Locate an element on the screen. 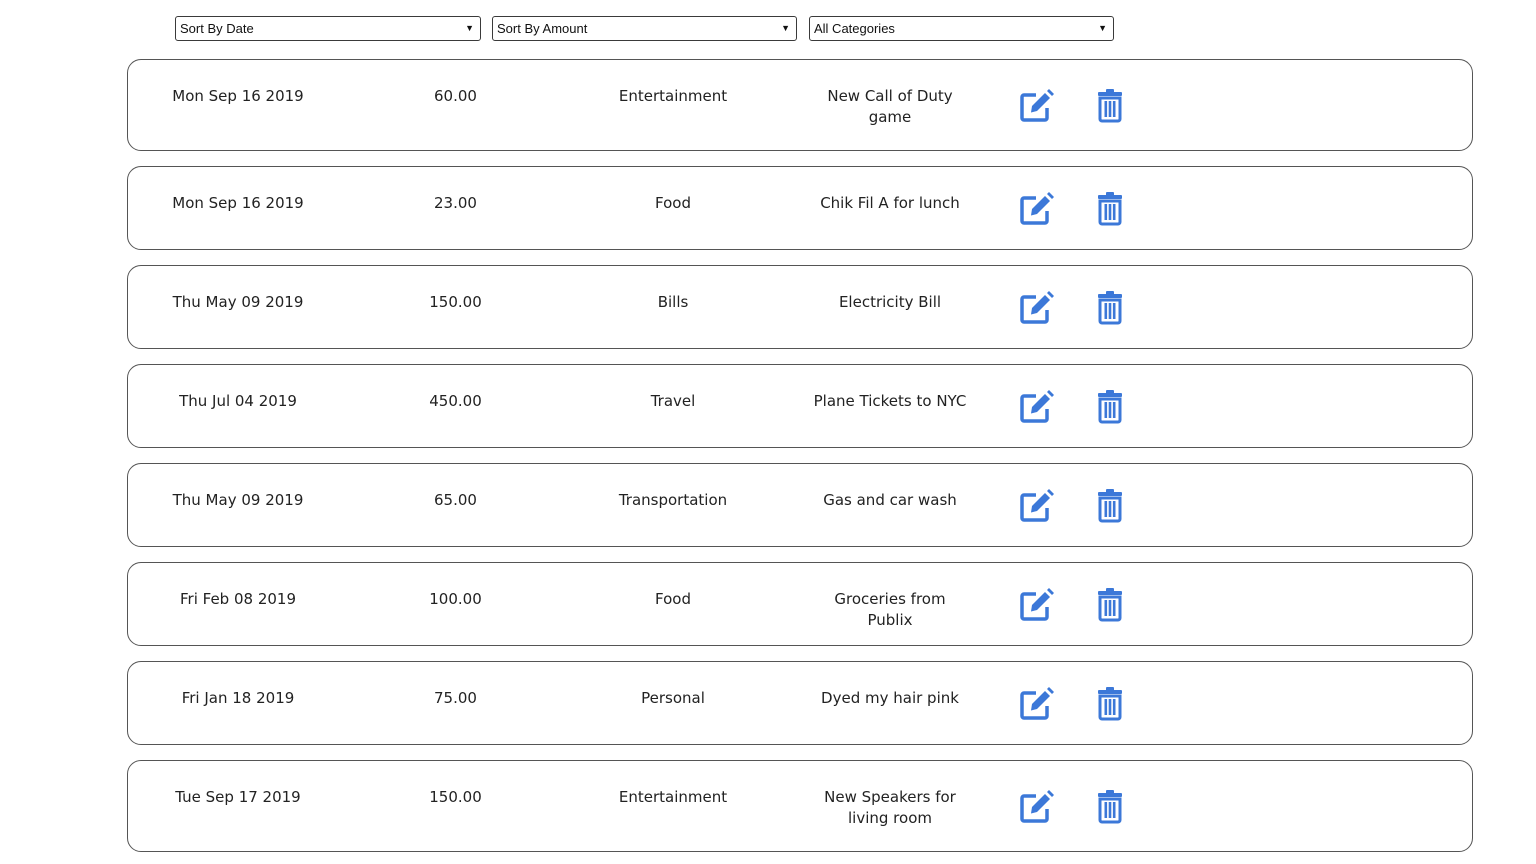  expense-description: Groceries from Publix is located at coordinates (890, 609).